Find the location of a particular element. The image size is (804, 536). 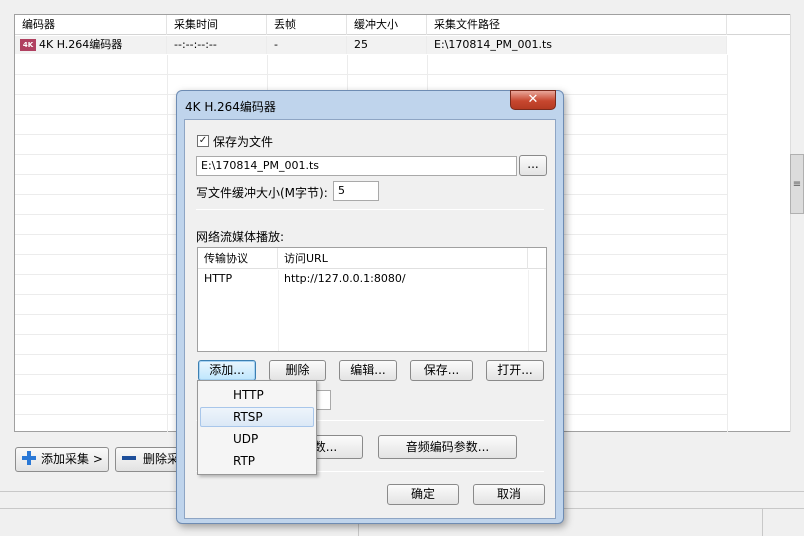

plus-icon is located at coordinates (29, 458).